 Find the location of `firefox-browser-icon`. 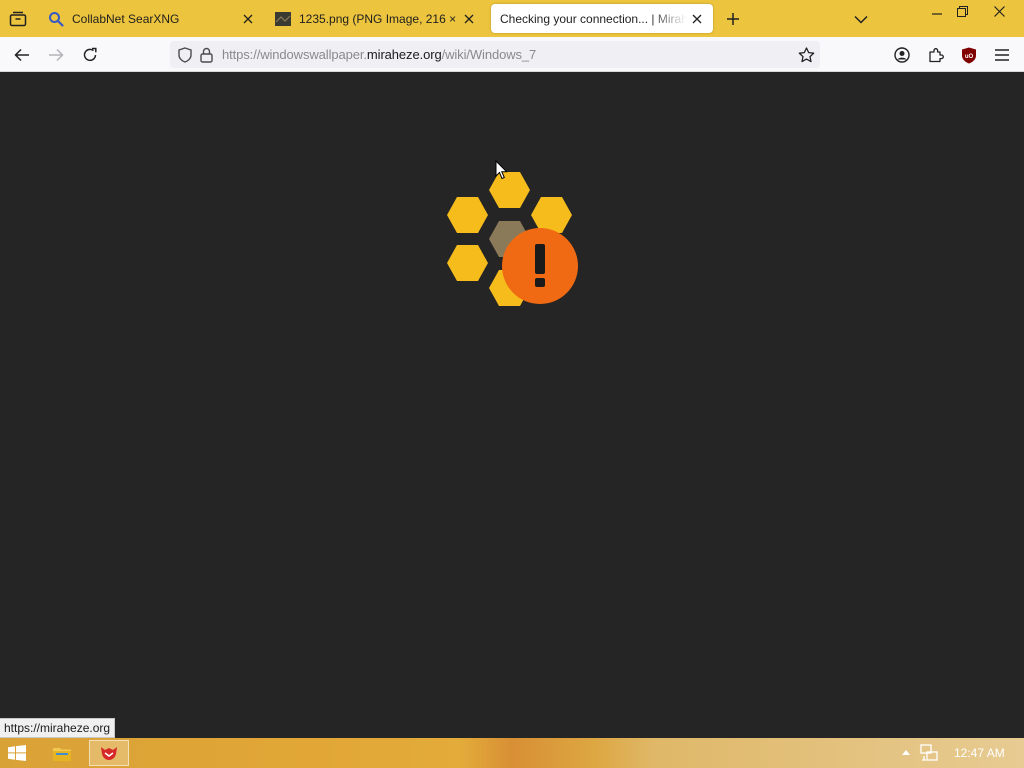

firefox-browser-icon is located at coordinates (109, 753).